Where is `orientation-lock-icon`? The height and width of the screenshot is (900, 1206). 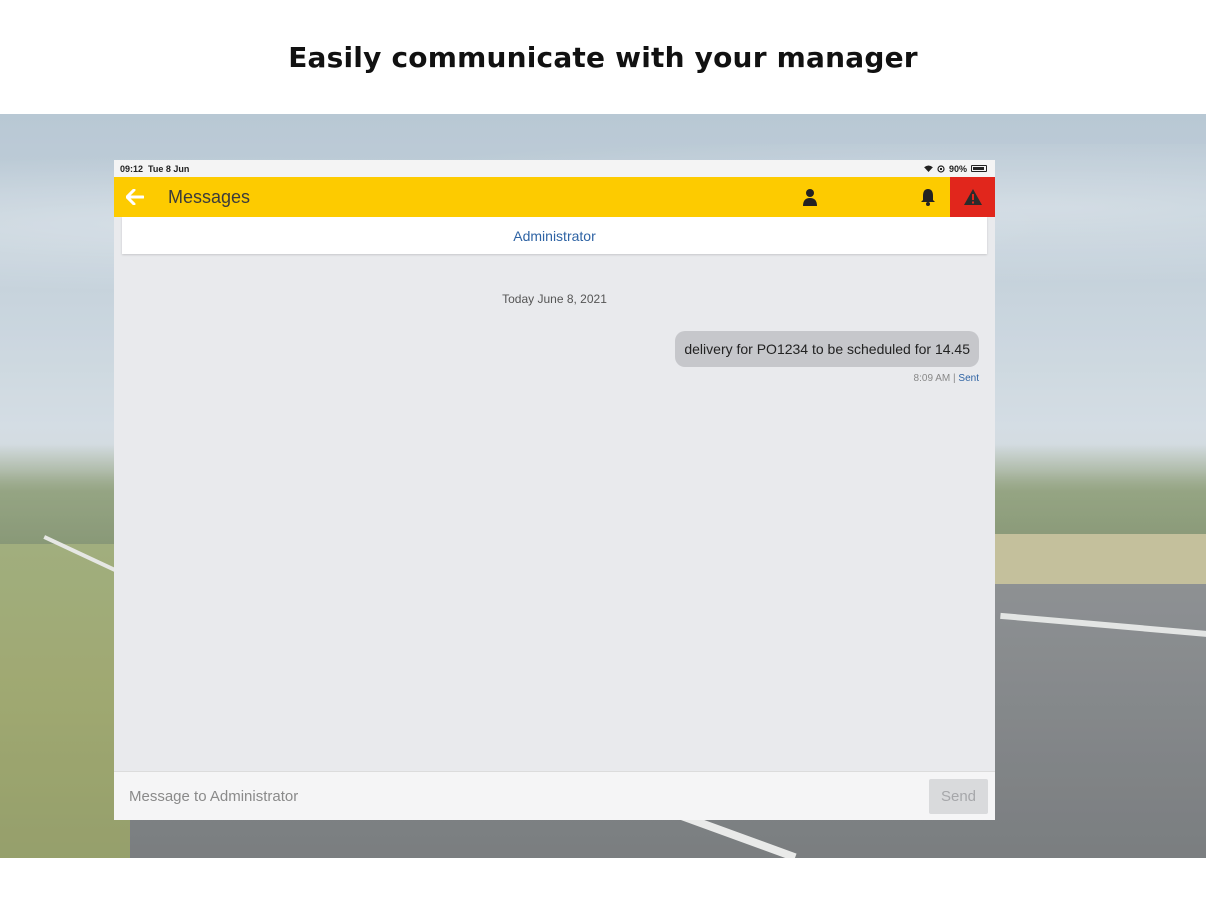
orientation-lock-icon is located at coordinates (941, 168).